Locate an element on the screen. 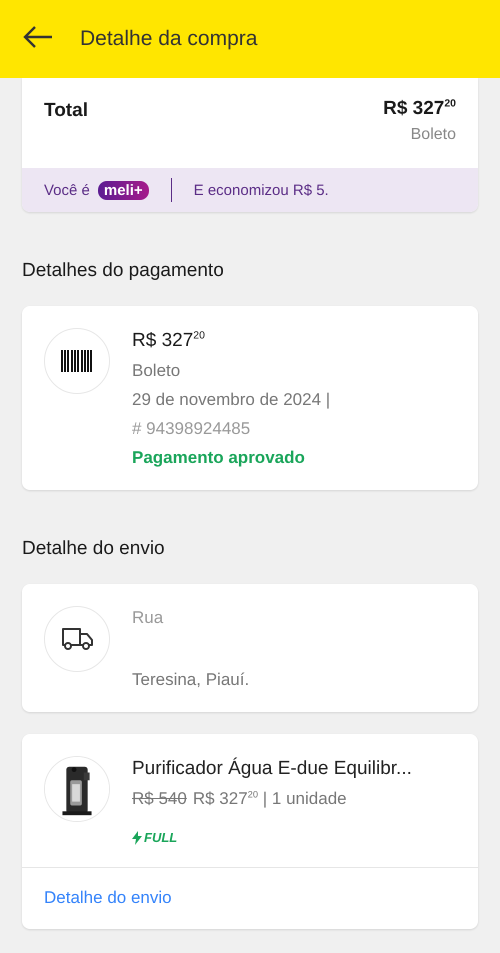  payment-date: 29 de novembro de 2024 | is located at coordinates (231, 400).